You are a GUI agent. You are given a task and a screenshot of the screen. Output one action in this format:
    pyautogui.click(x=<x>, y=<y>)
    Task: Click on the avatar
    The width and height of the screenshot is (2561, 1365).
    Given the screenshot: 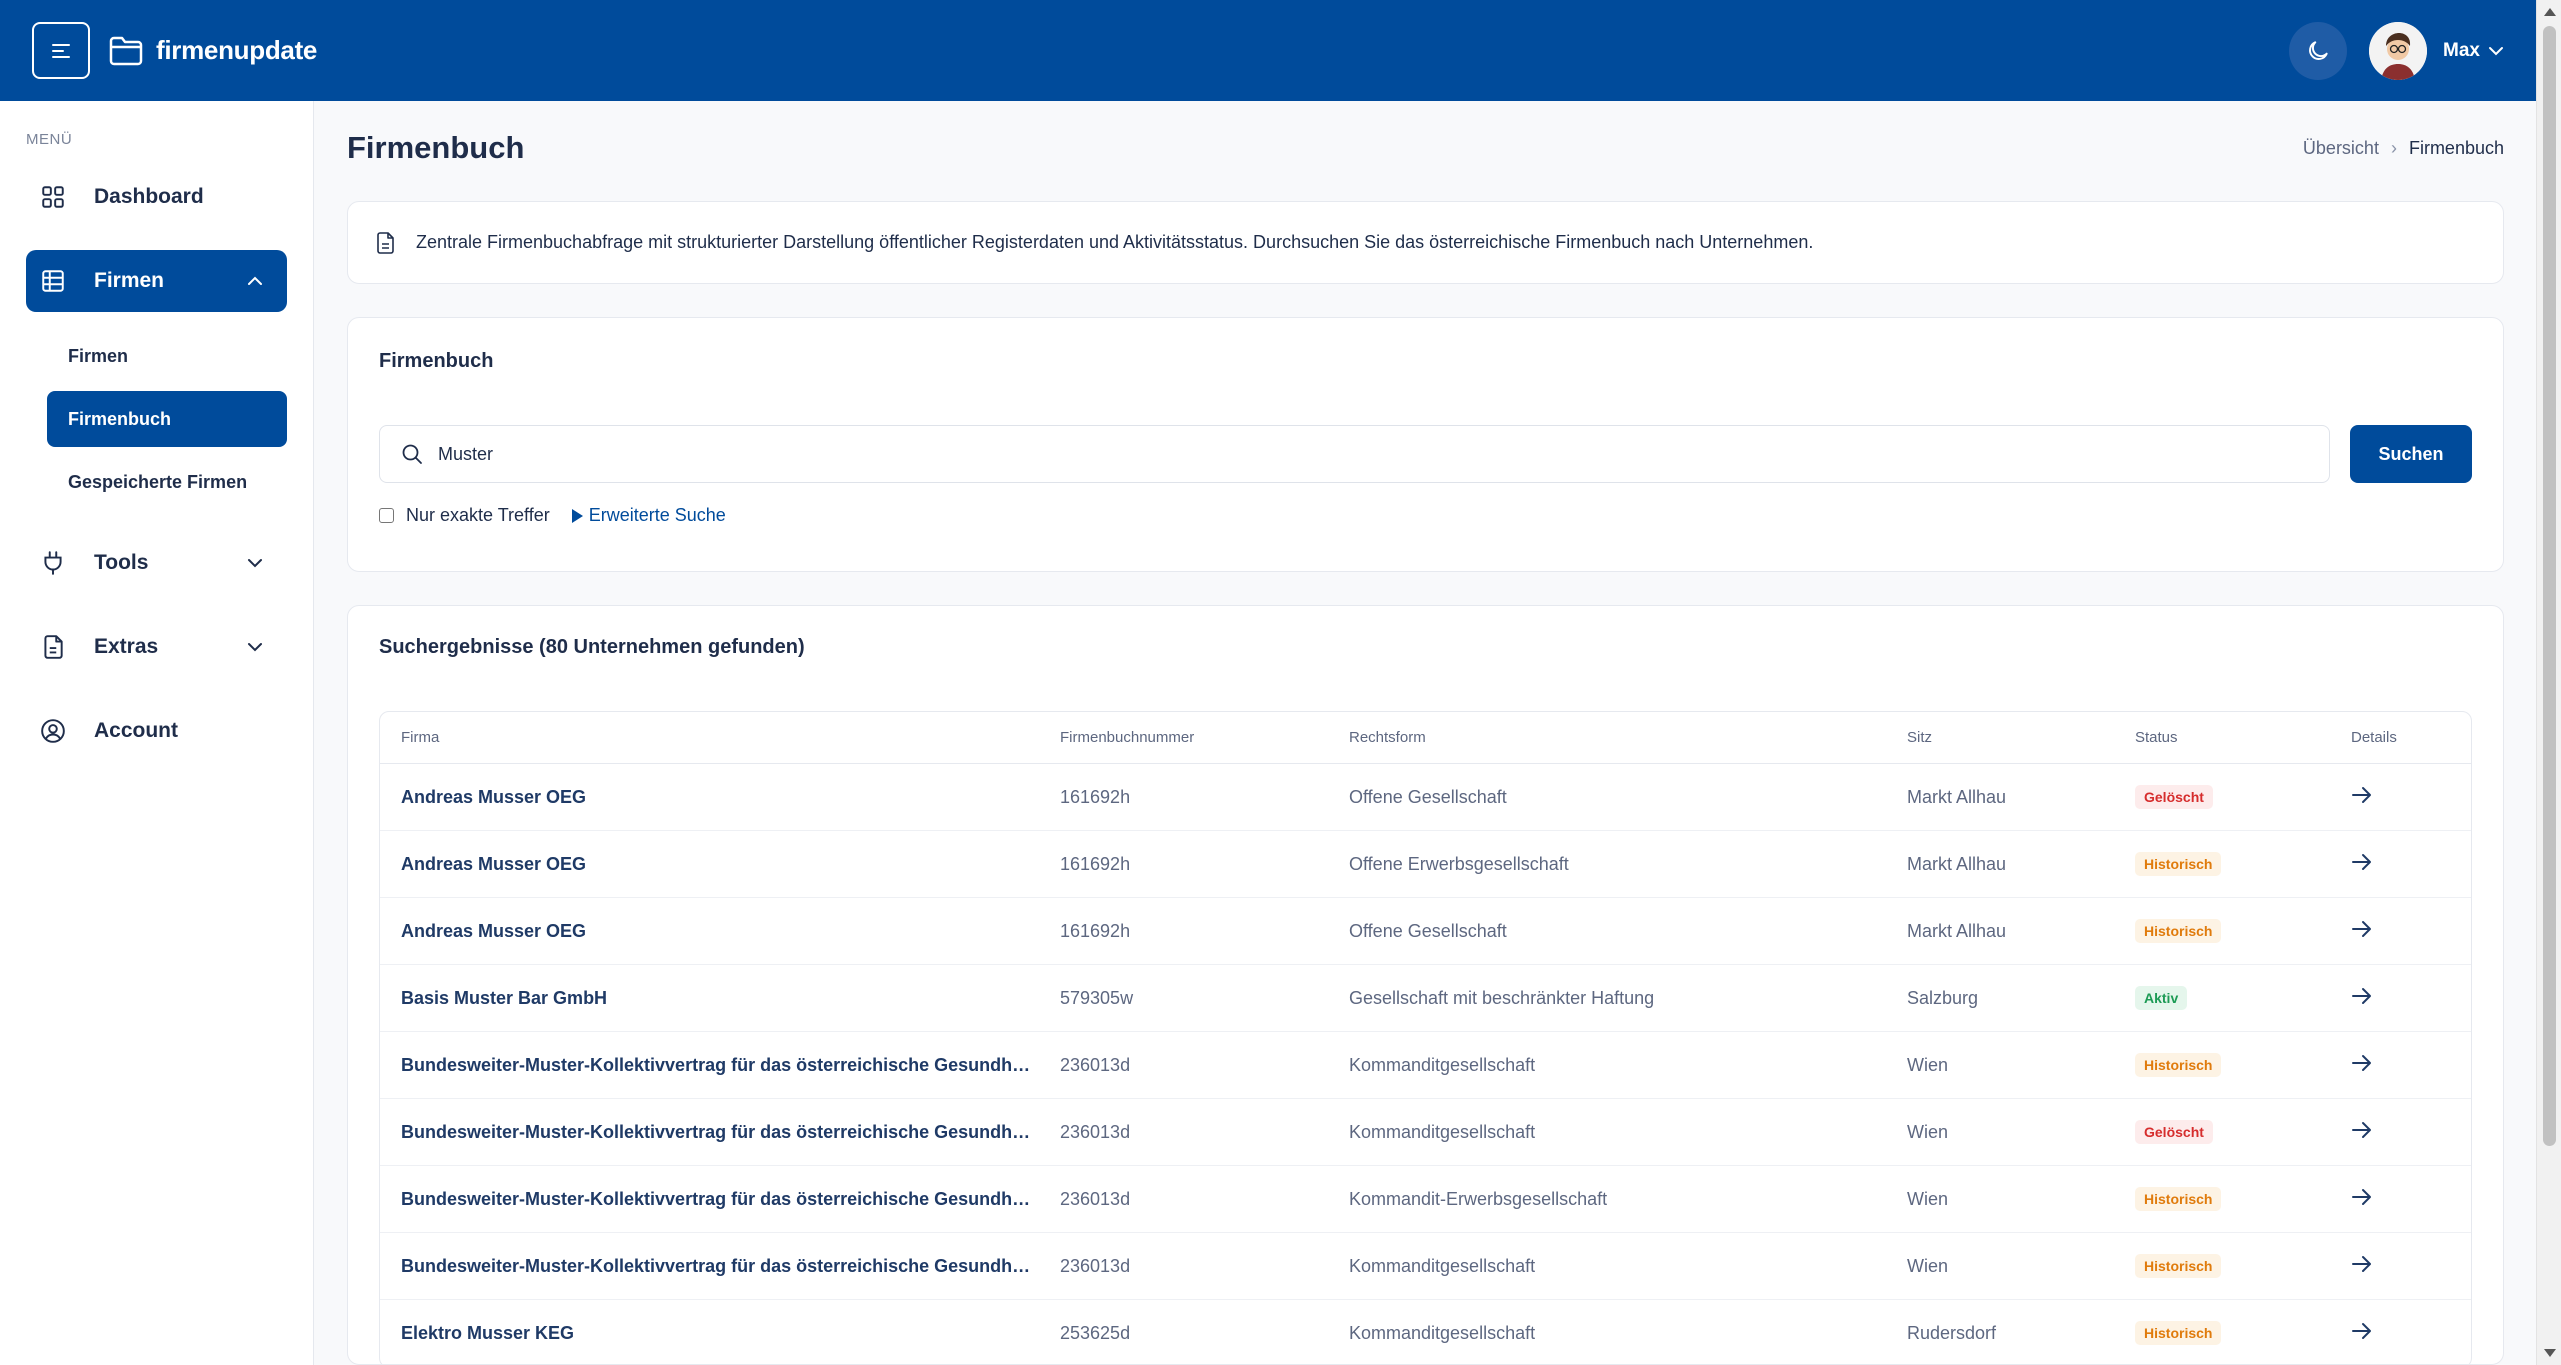 What is the action you would take?
    pyautogui.click(x=2398, y=50)
    